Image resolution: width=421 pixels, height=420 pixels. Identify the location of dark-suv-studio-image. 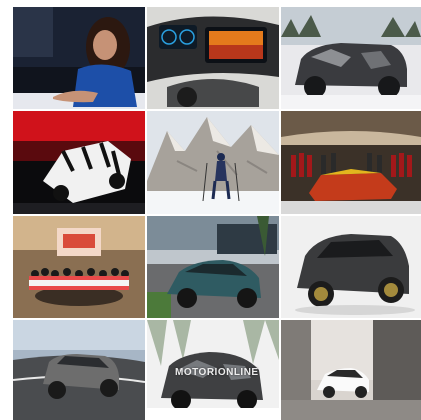
(351, 267).